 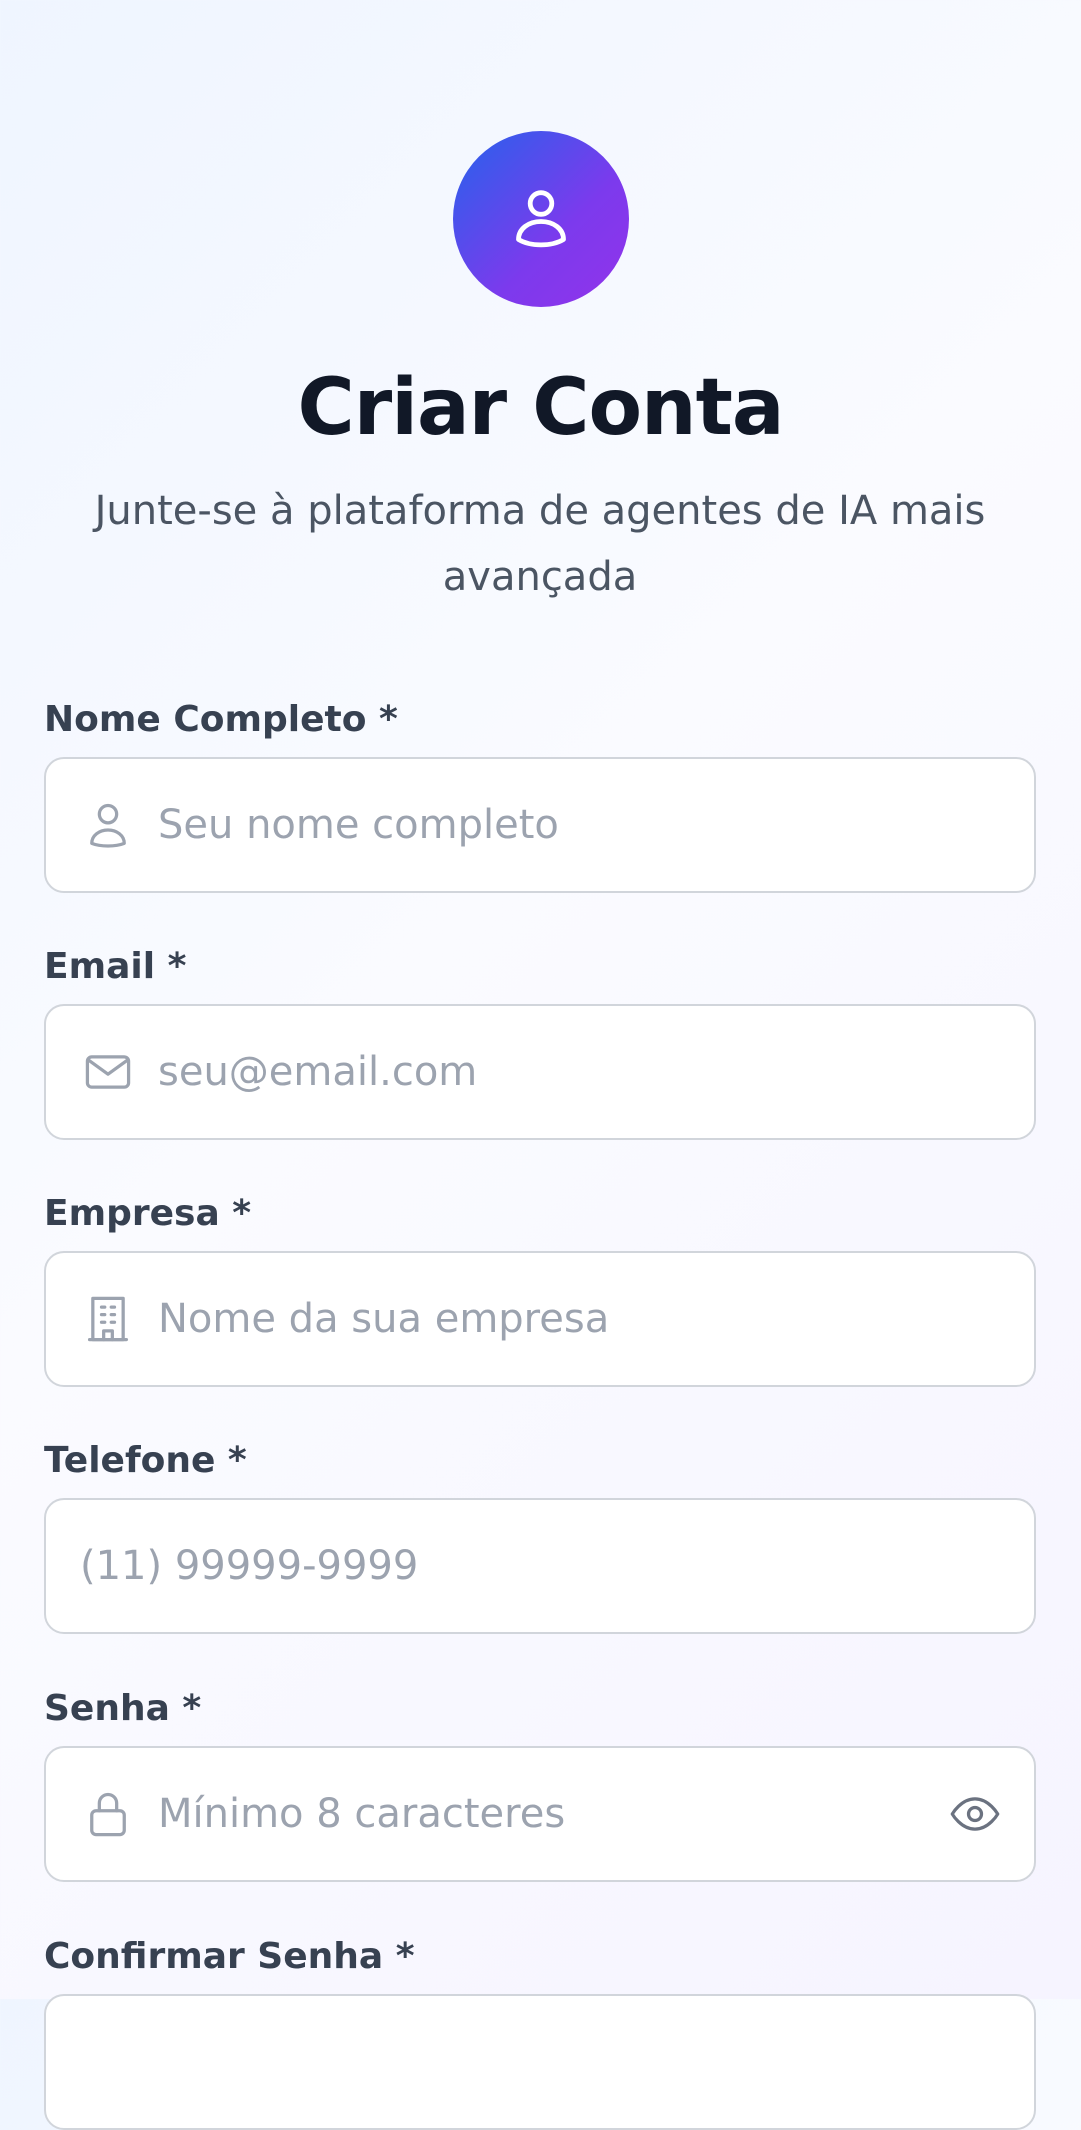 What do you see at coordinates (108, 1814) in the screenshot?
I see `lock-icon` at bounding box center [108, 1814].